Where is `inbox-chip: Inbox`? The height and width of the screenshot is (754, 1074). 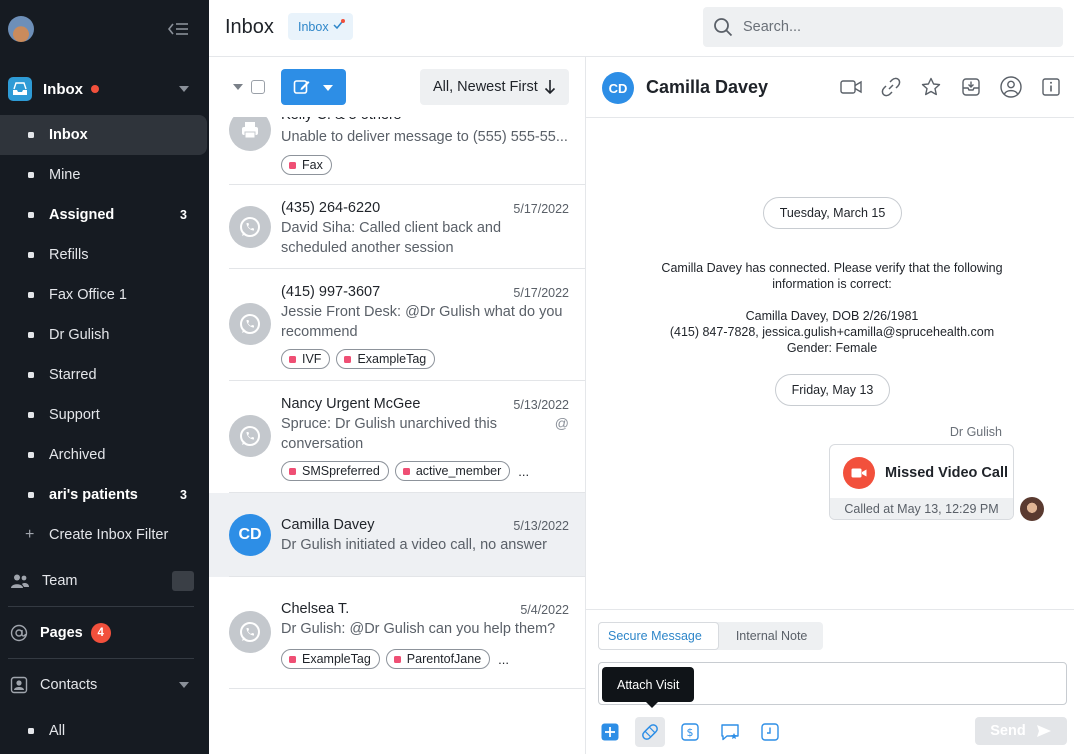 inbox-chip: Inbox is located at coordinates (320, 26).